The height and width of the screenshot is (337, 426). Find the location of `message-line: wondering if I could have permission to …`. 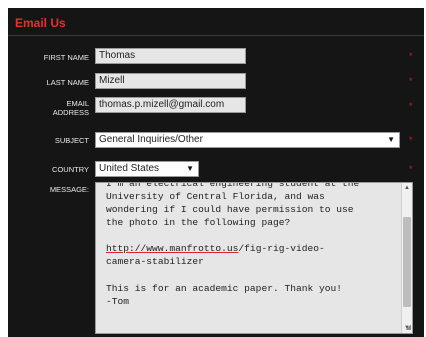

message-line: wondering if I could have permission to … is located at coordinates (230, 210).